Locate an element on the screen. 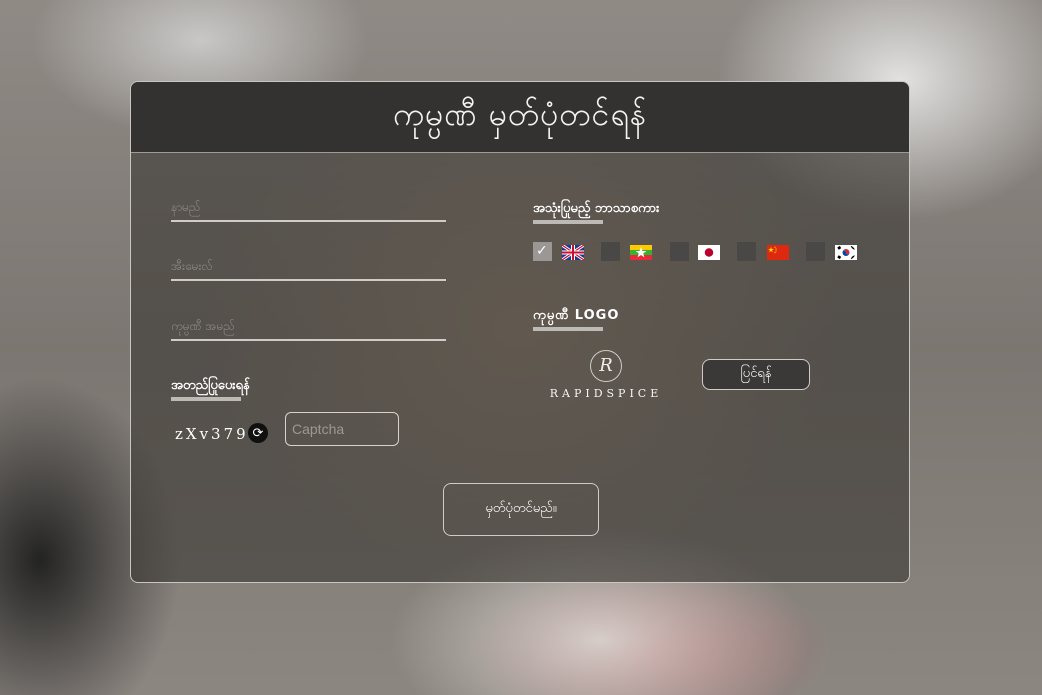 This screenshot has height=695, width=1042. korea-flag-icon is located at coordinates (846, 252).